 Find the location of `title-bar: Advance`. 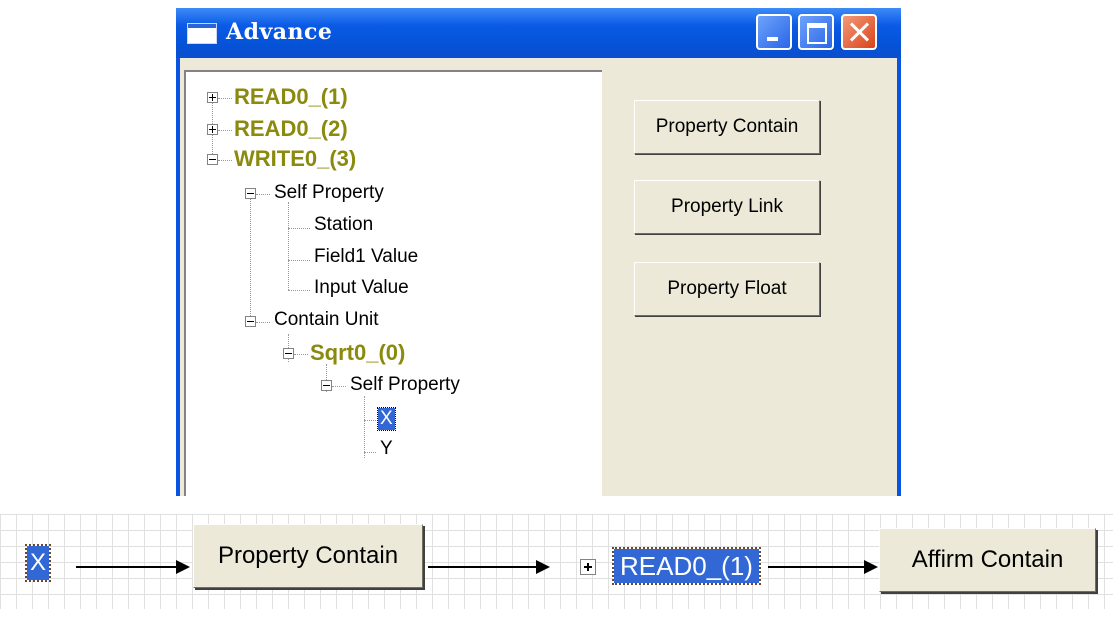

title-bar: Advance is located at coordinates (538, 33).